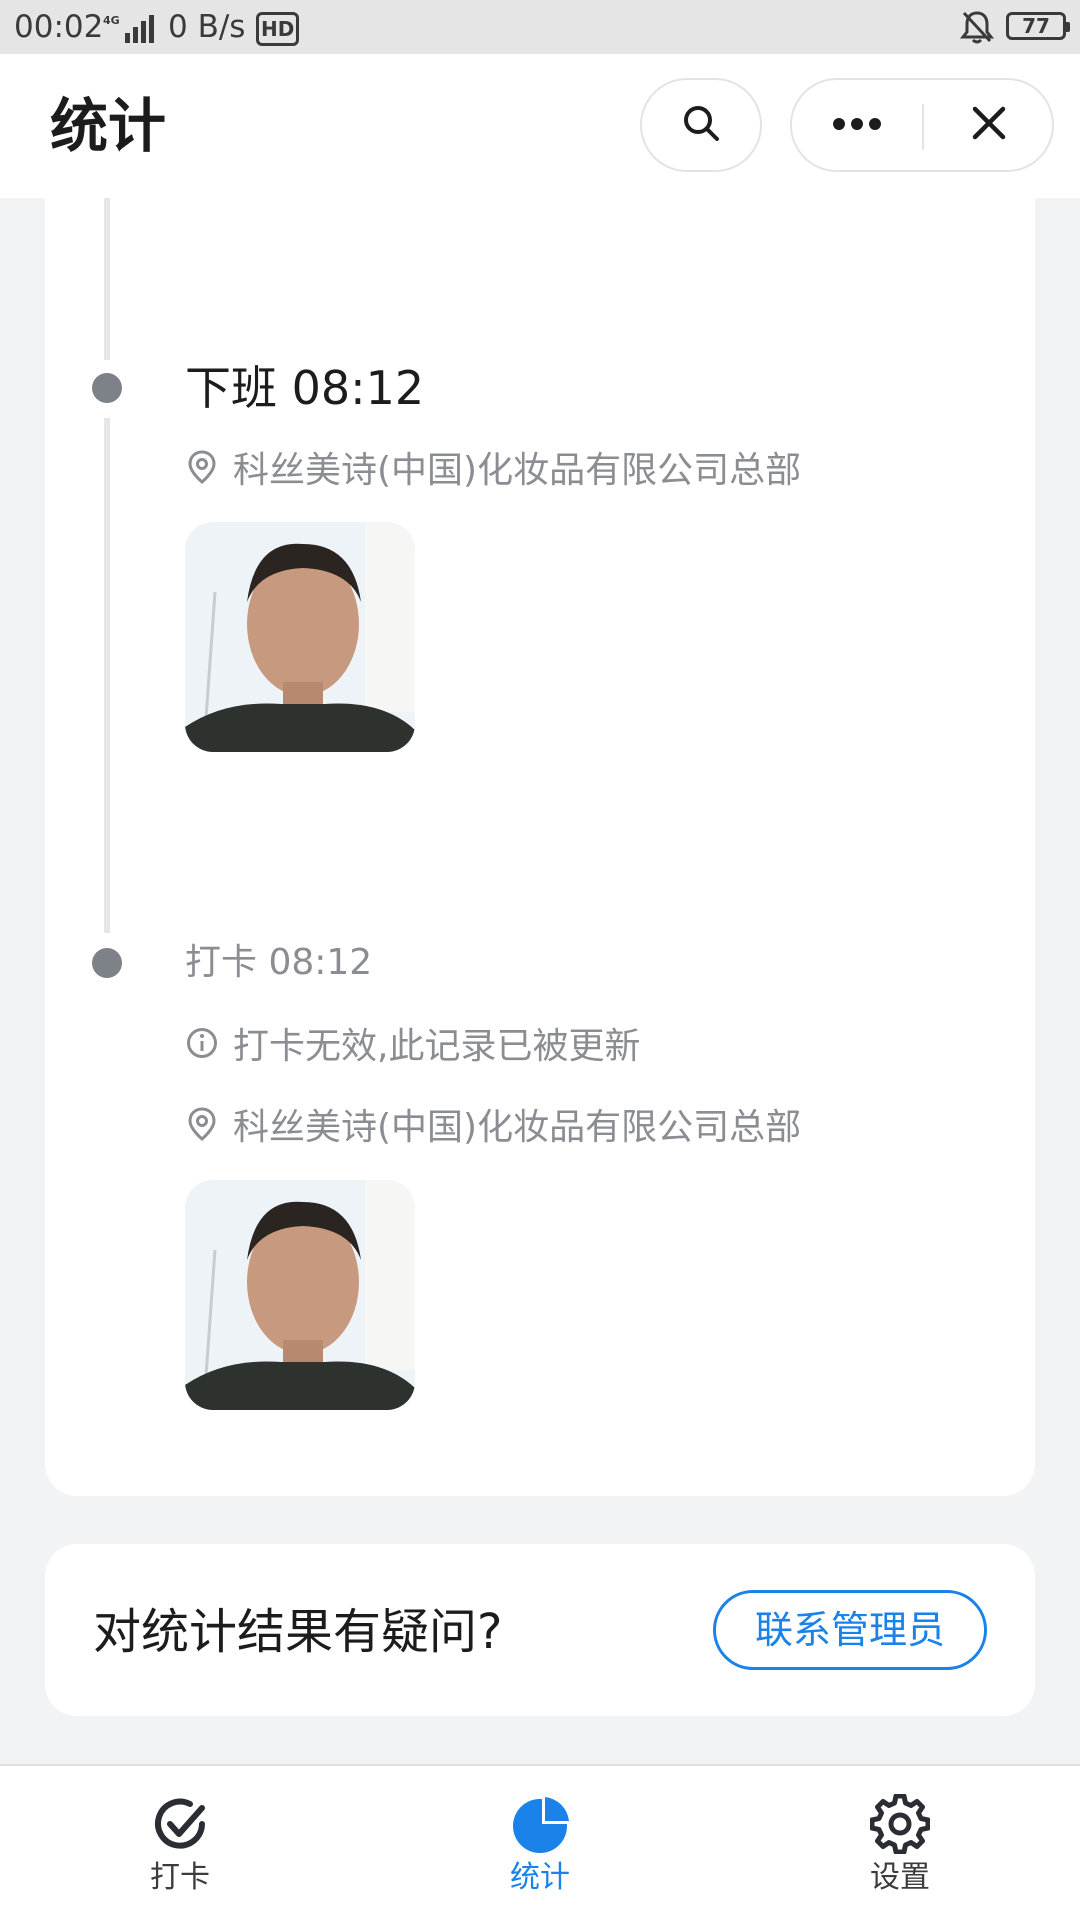 The height and width of the screenshot is (1922, 1080). What do you see at coordinates (180, 1877) in the screenshot?
I see `tab-label: 打卡` at bounding box center [180, 1877].